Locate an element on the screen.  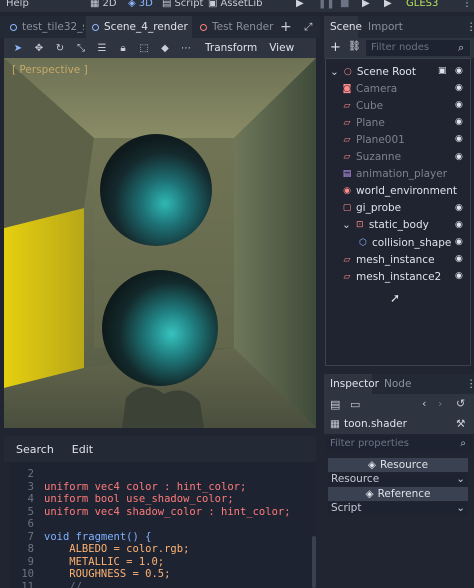
new-resource-icon: ▤ is located at coordinates (335, 404).